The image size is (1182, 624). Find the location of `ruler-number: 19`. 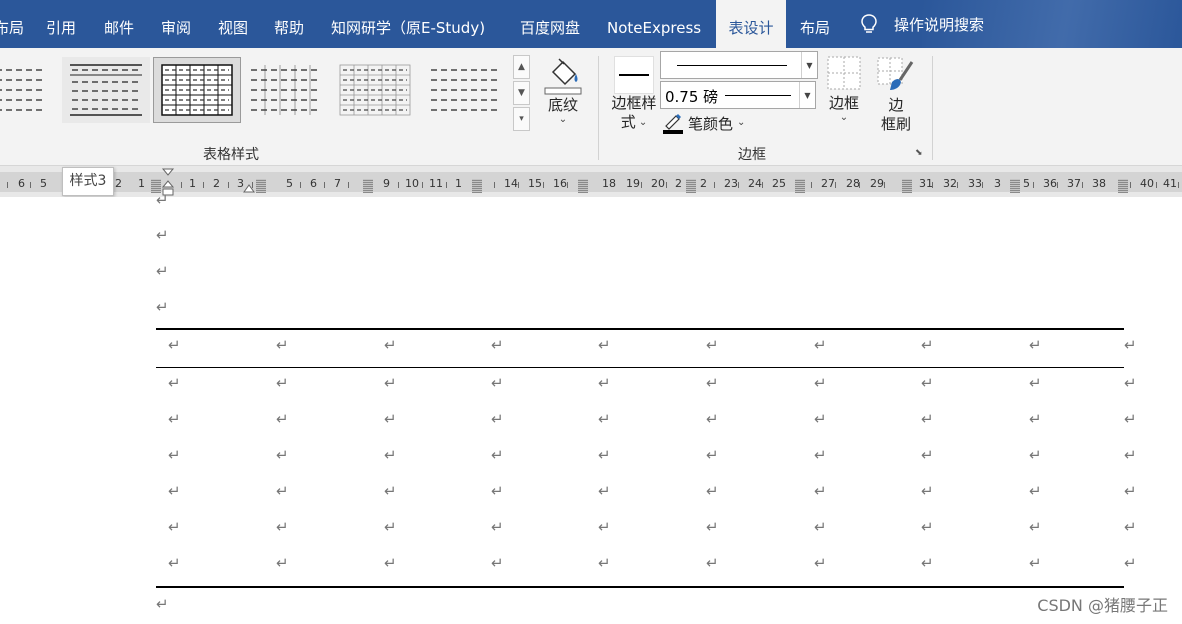

ruler-number: 19 is located at coordinates (633, 183).